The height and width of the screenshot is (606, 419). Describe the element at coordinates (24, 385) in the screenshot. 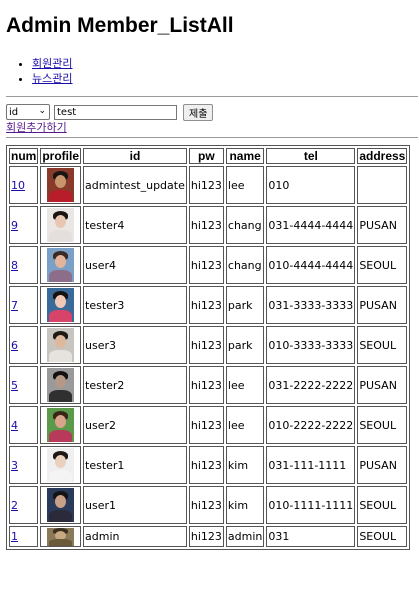

I see `cell-num: 5` at that location.